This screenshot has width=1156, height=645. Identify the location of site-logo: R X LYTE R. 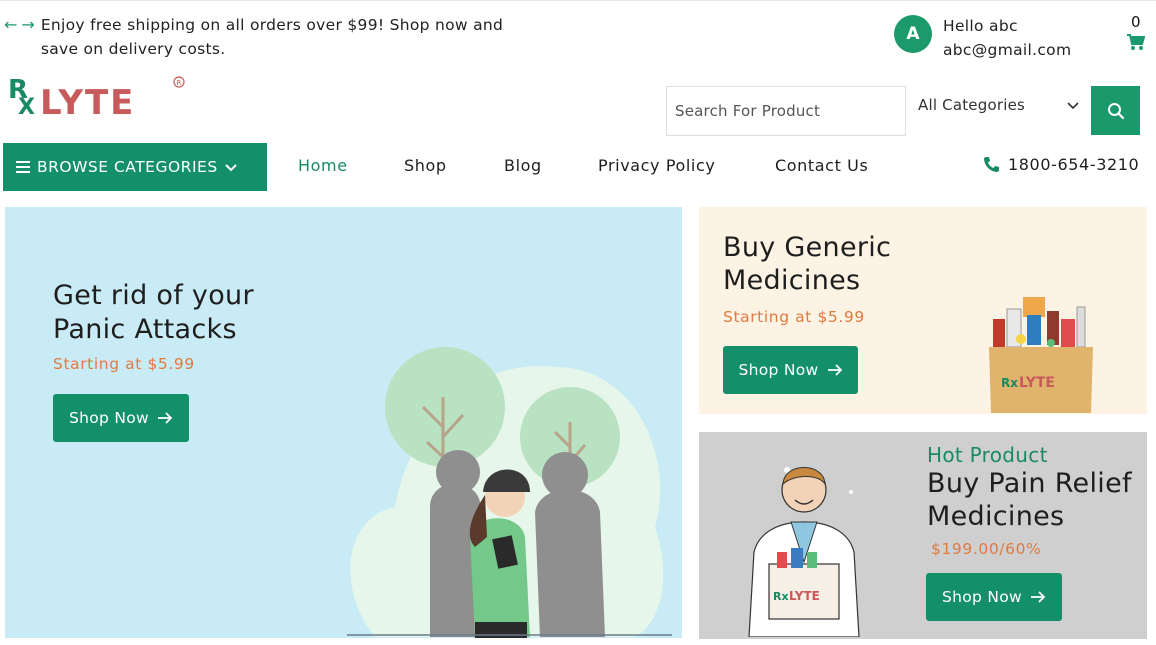
(98, 97).